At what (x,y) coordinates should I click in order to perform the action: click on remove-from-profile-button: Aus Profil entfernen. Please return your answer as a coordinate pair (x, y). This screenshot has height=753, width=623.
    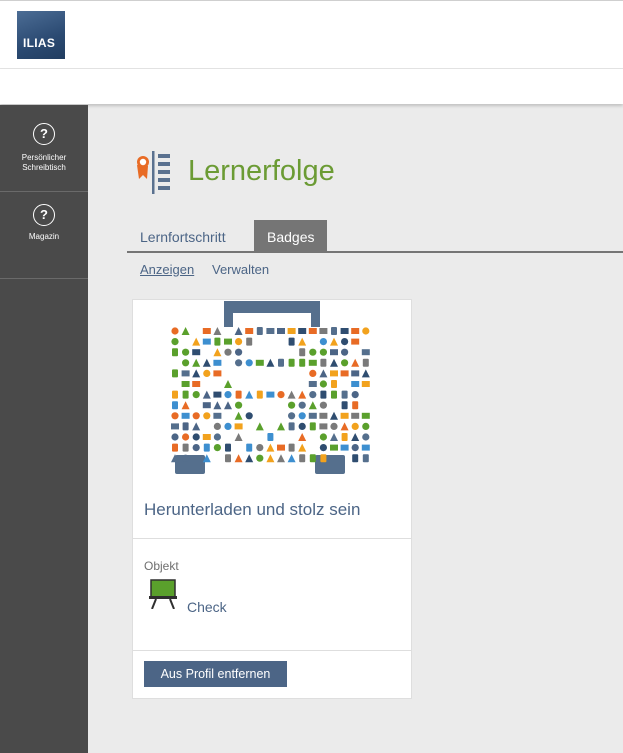
    Looking at the image, I should click on (215, 674).